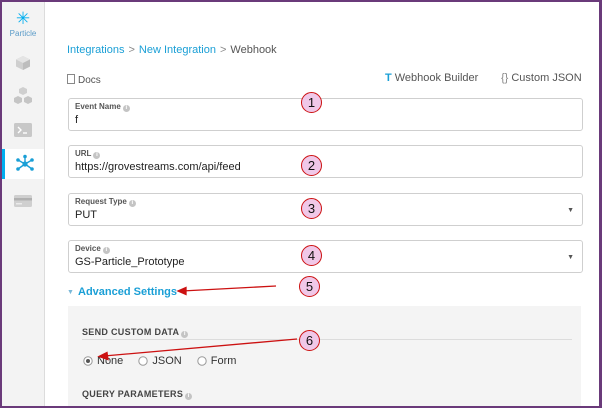 The width and height of the screenshot is (602, 408). Describe the element at coordinates (311, 102) in the screenshot. I see `annotation-marker-1: 1` at that location.